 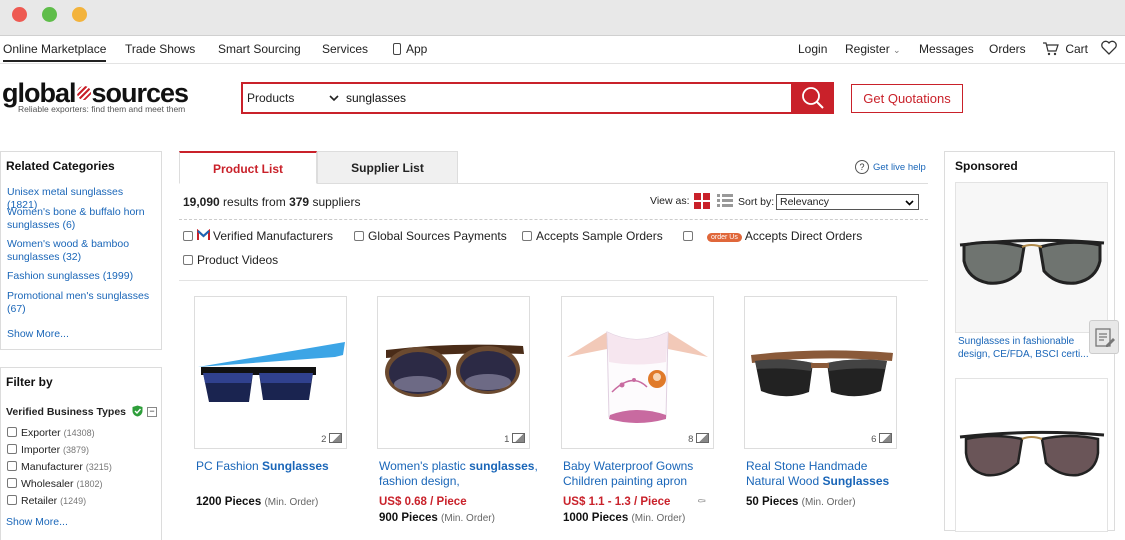 What do you see at coordinates (41, 450) in the screenshot?
I see `filter-label: Importer` at bounding box center [41, 450].